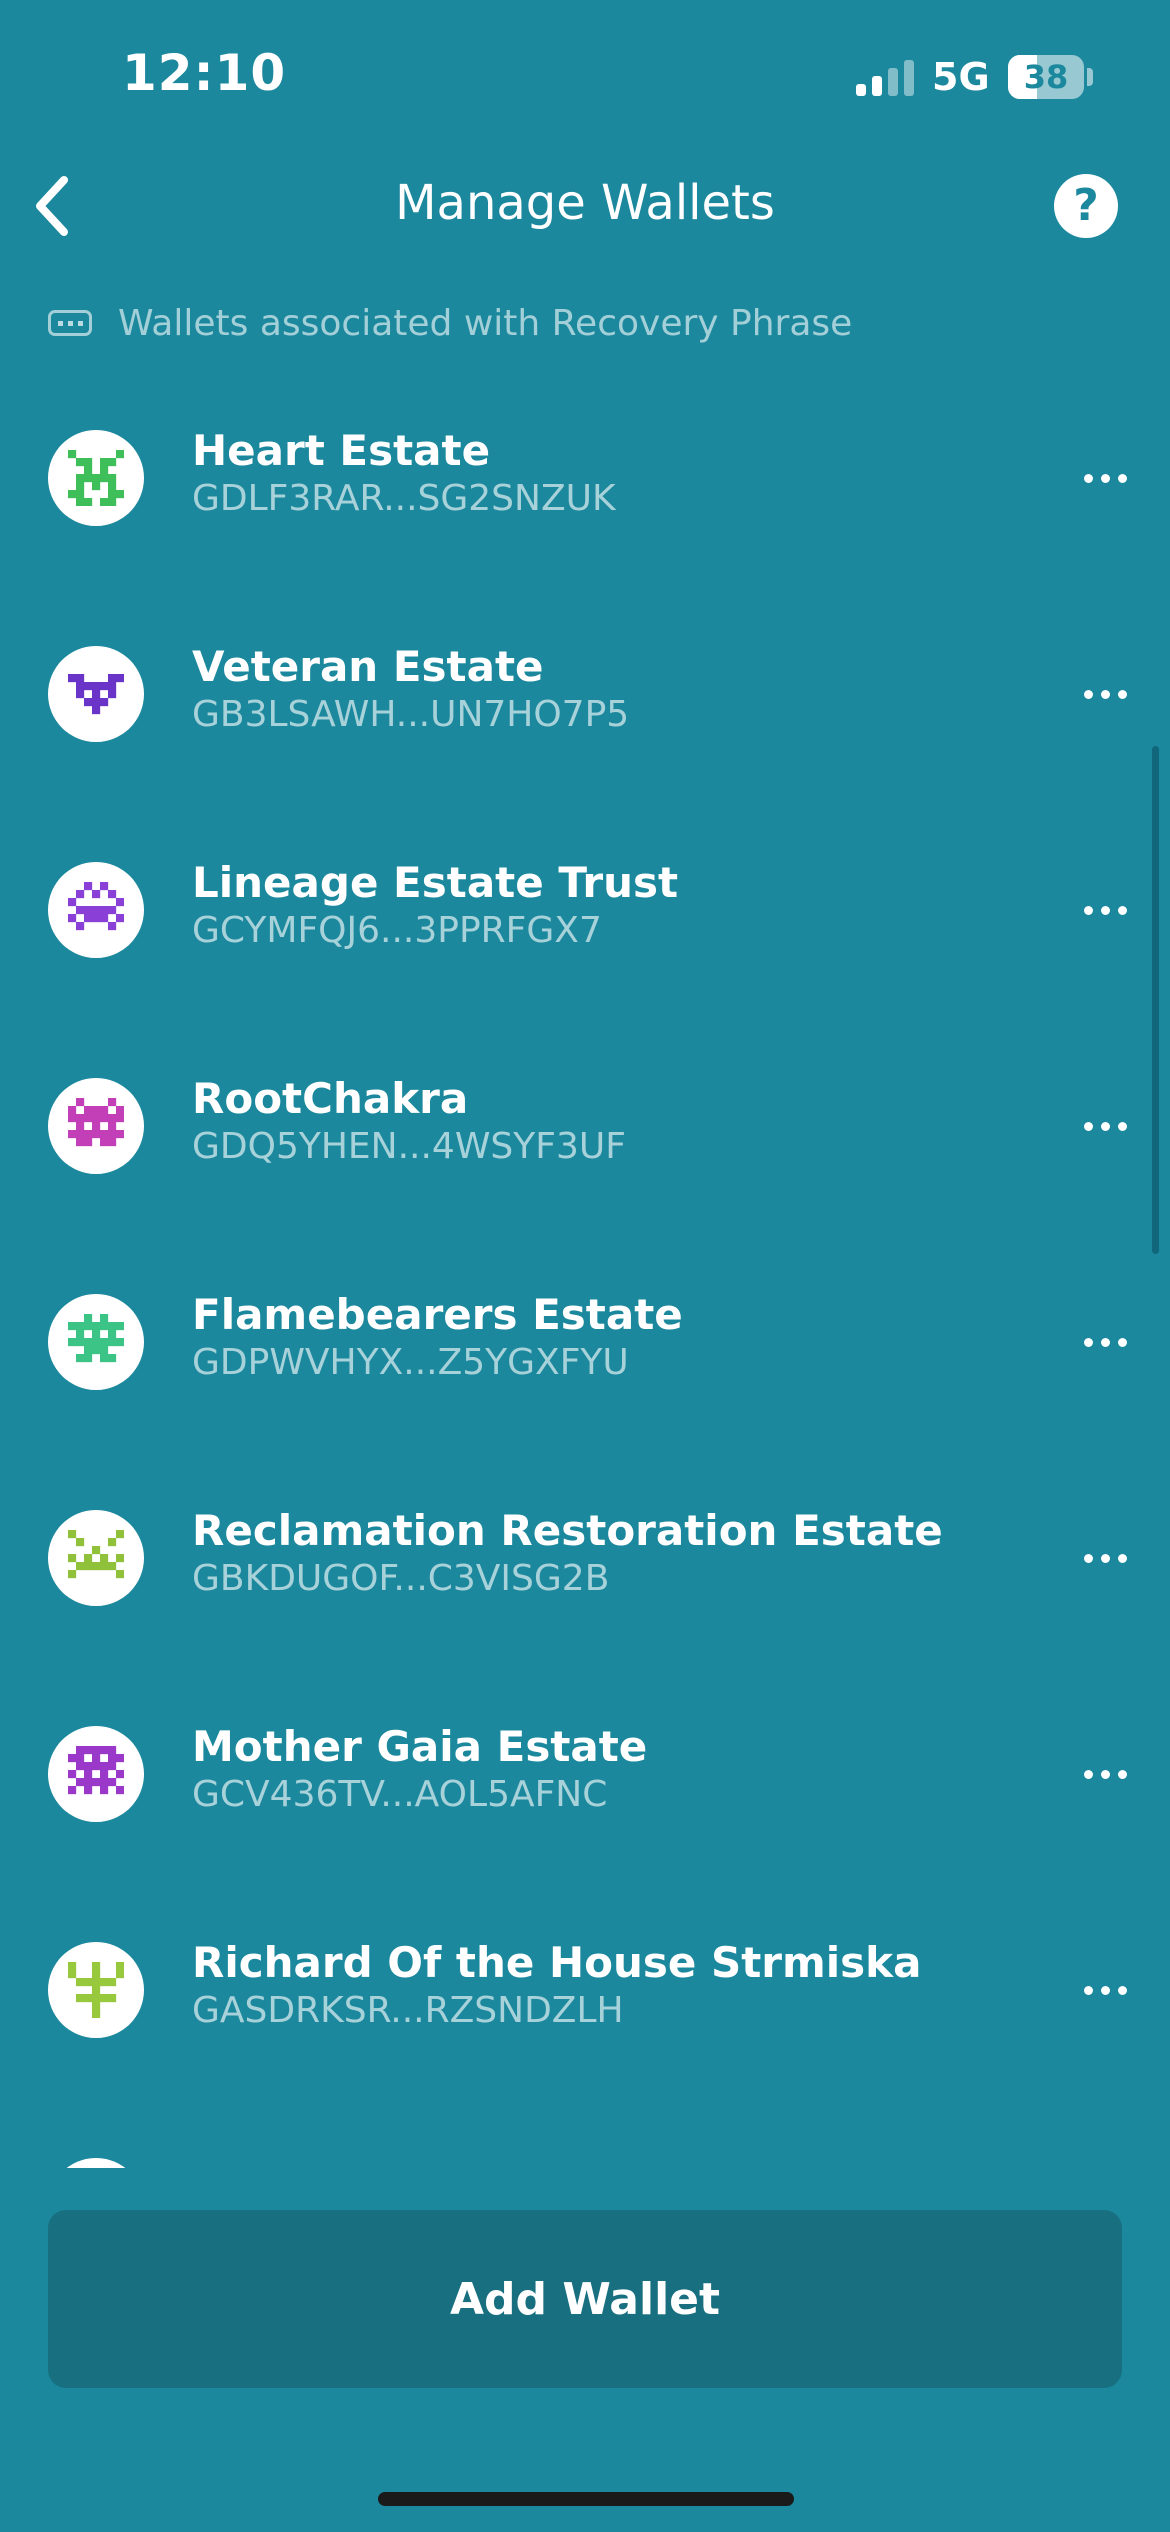 The image size is (1170, 2532). What do you see at coordinates (420, 1746) in the screenshot?
I see `wallet-name: Mother Gaia Estate` at bounding box center [420, 1746].